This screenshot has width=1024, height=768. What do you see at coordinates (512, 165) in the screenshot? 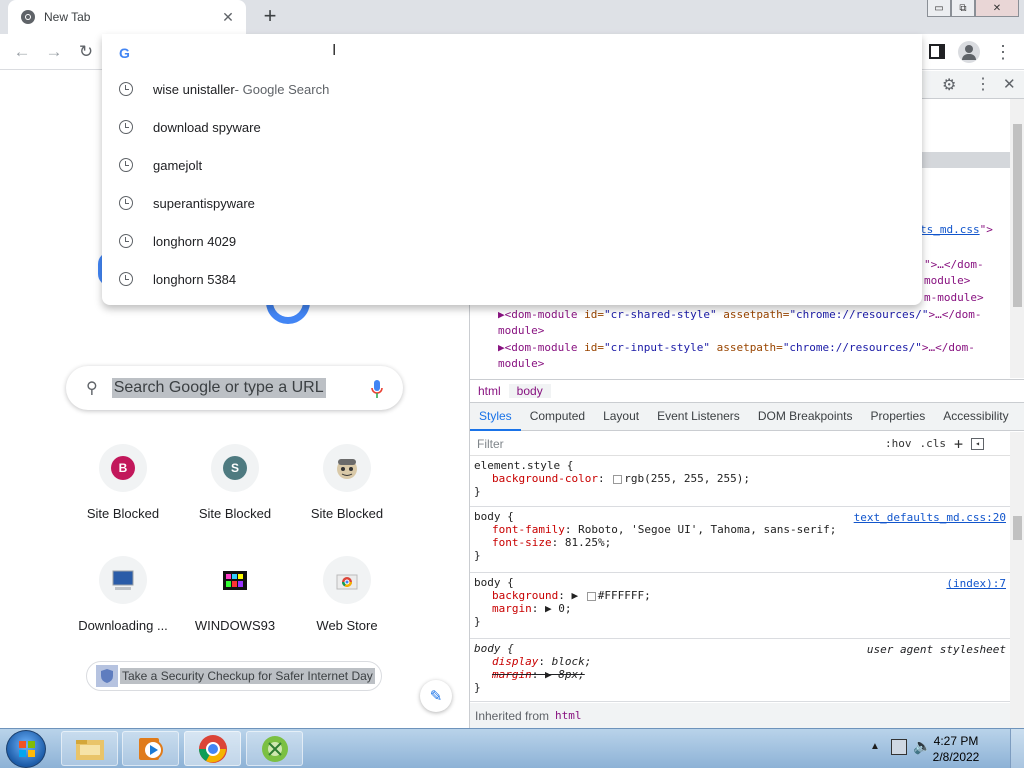
I see `suggestion-item: gamejolt` at bounding box center [512, 165].